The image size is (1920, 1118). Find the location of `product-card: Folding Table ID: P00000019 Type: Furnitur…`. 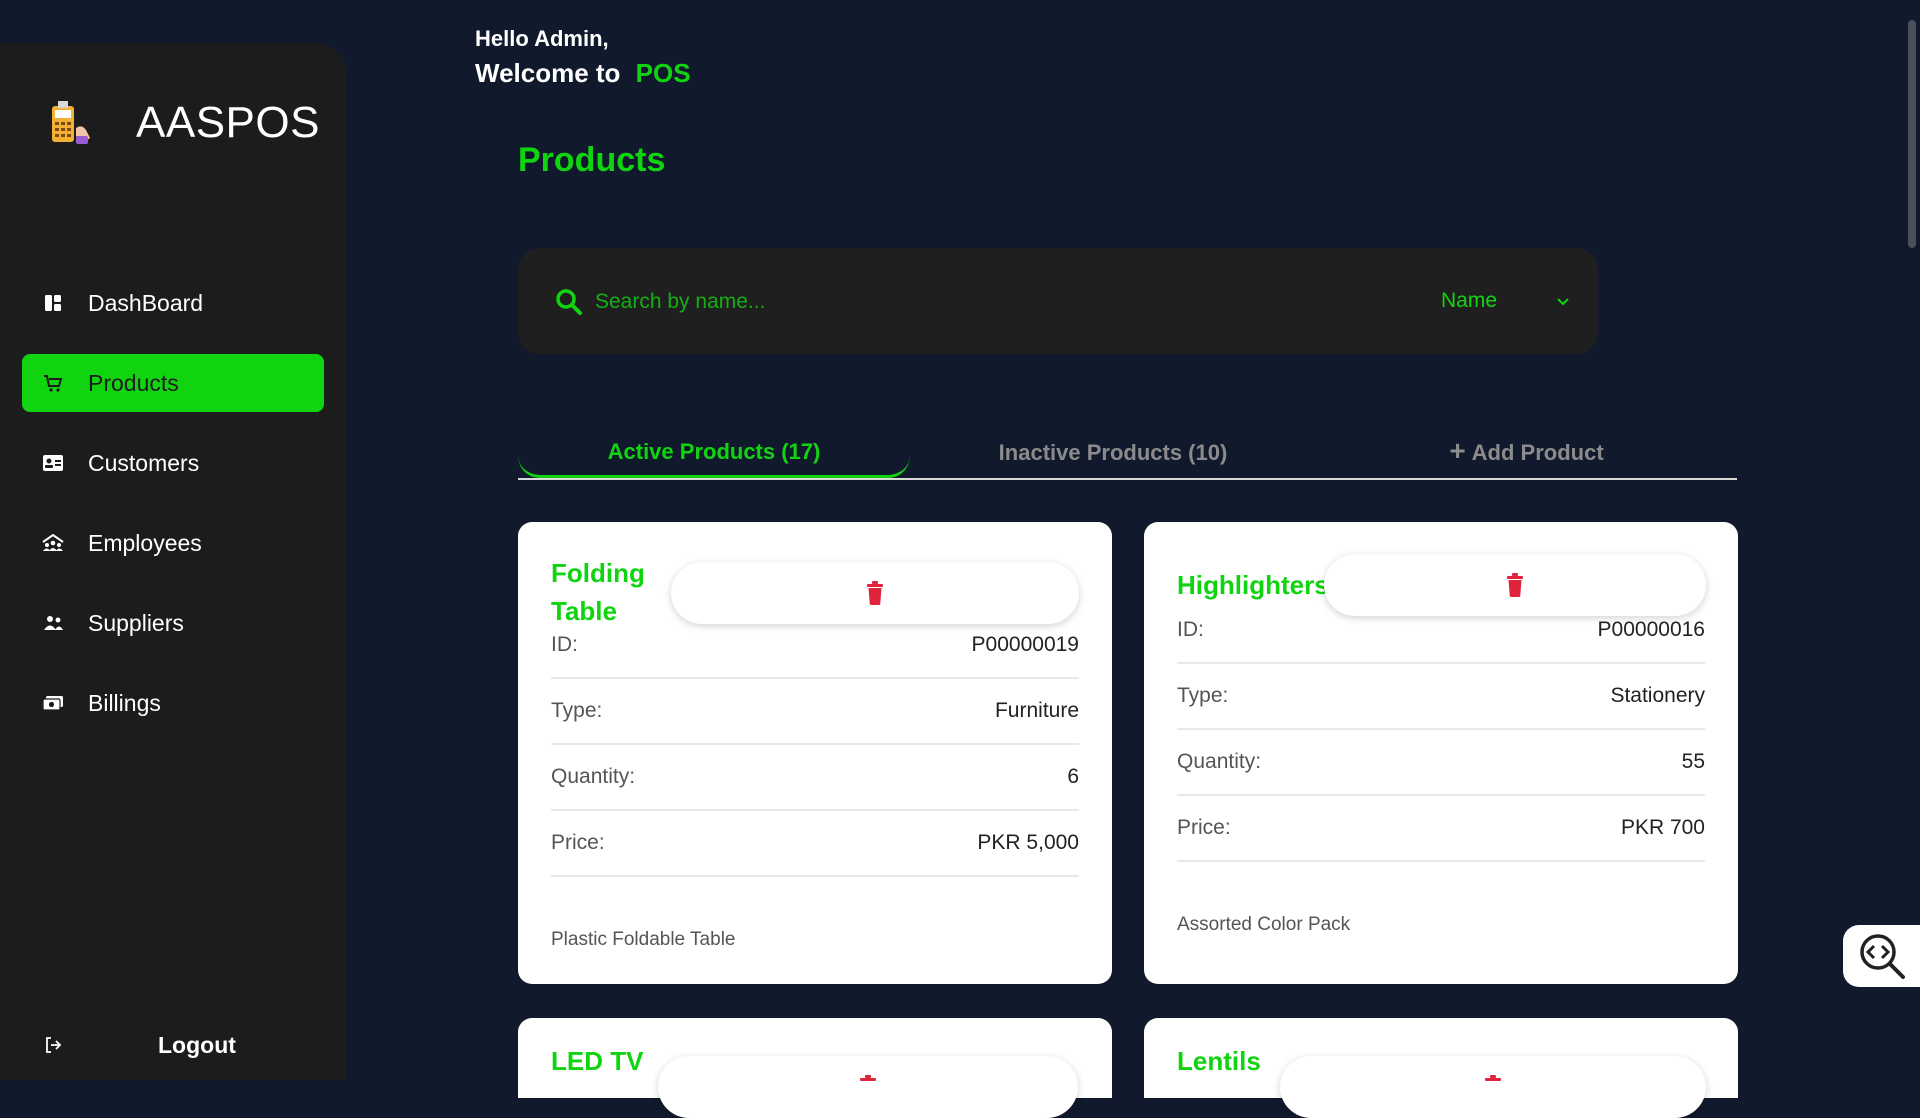

product-card: Folding Table ID: P00000019 Type: Furnitur… is located at coordinates (815, 753).